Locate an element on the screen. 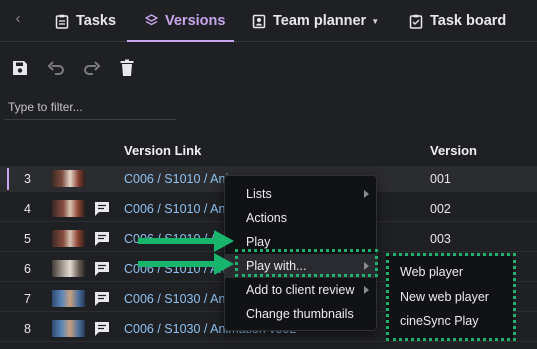 Image resolution: width=537 pixels, height=349 pixels. menu-item-change-thumbnails: Change thumbnails is located at coordinates (300, 314).